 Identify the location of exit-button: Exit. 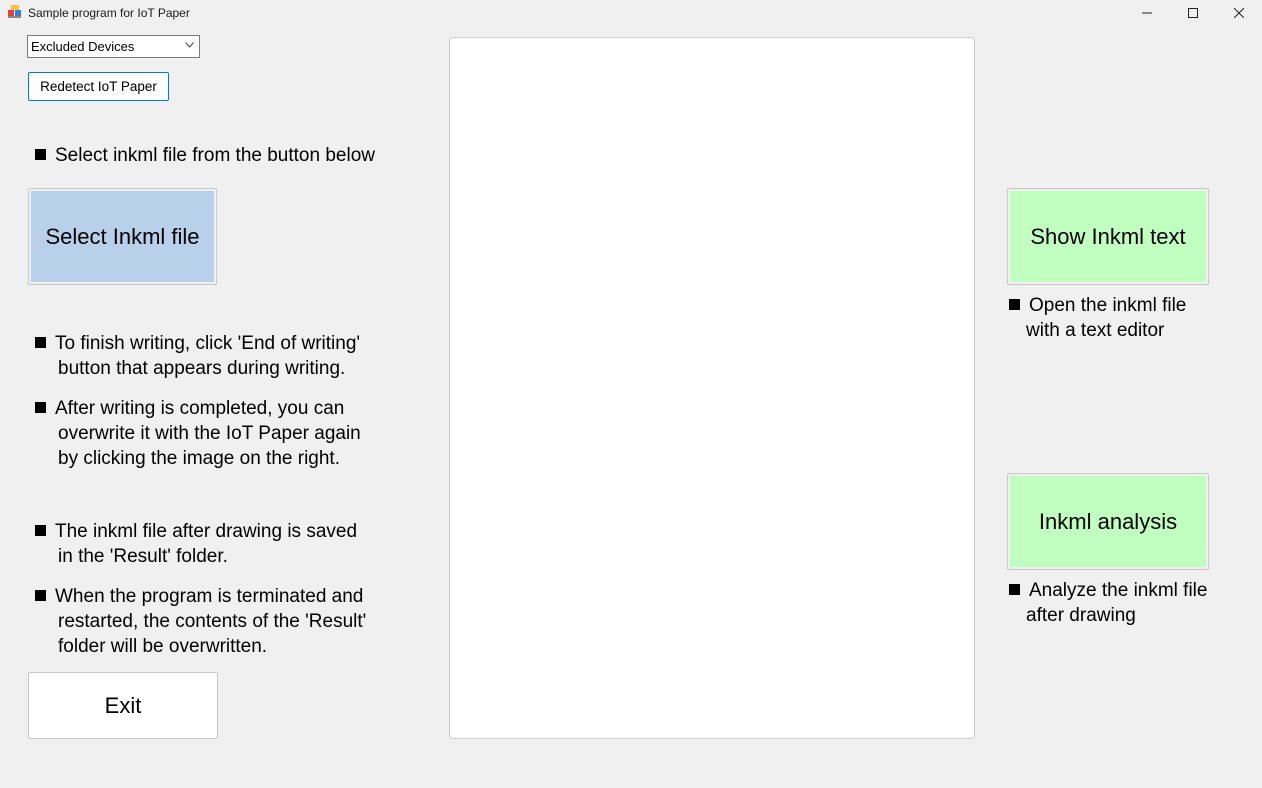
(123, 705).